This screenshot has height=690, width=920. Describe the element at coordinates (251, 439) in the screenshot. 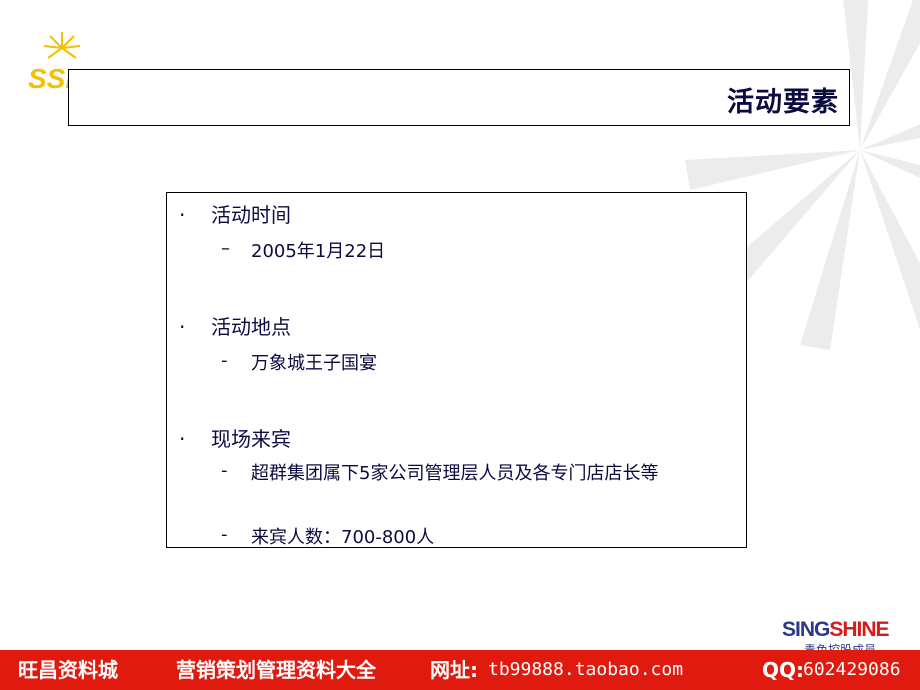

I see `item-label: 现场来宾` at that location.